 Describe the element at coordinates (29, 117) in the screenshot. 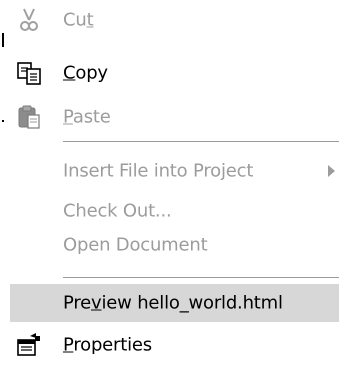

I see `paste-icon` at that location.